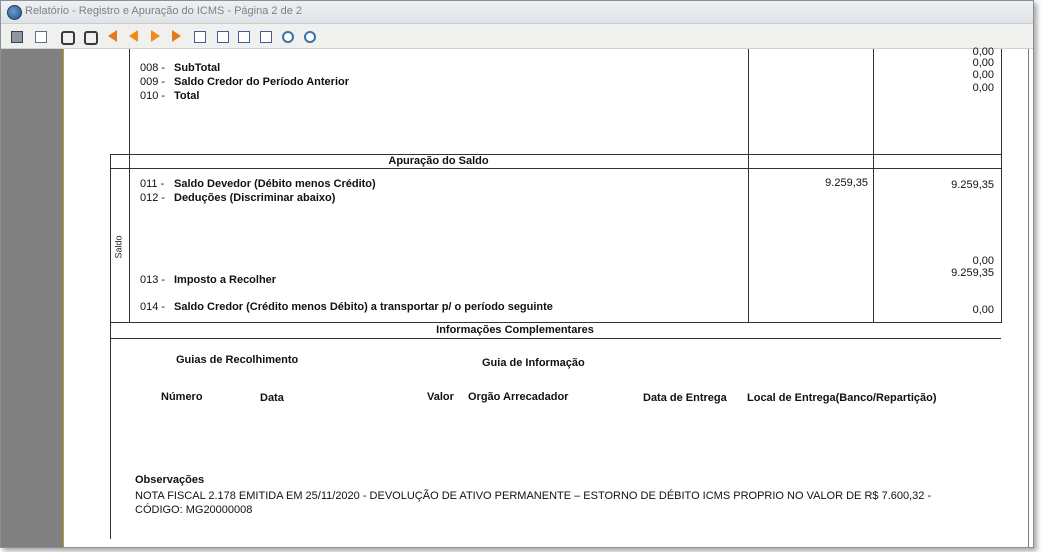 This screenshot has width=1043, height=552. Describe the element at coordinates (842, 398) in the screenshot. I see `column-header-local-entrega: Local de Entrega(Banco/Repartição)` at that location.